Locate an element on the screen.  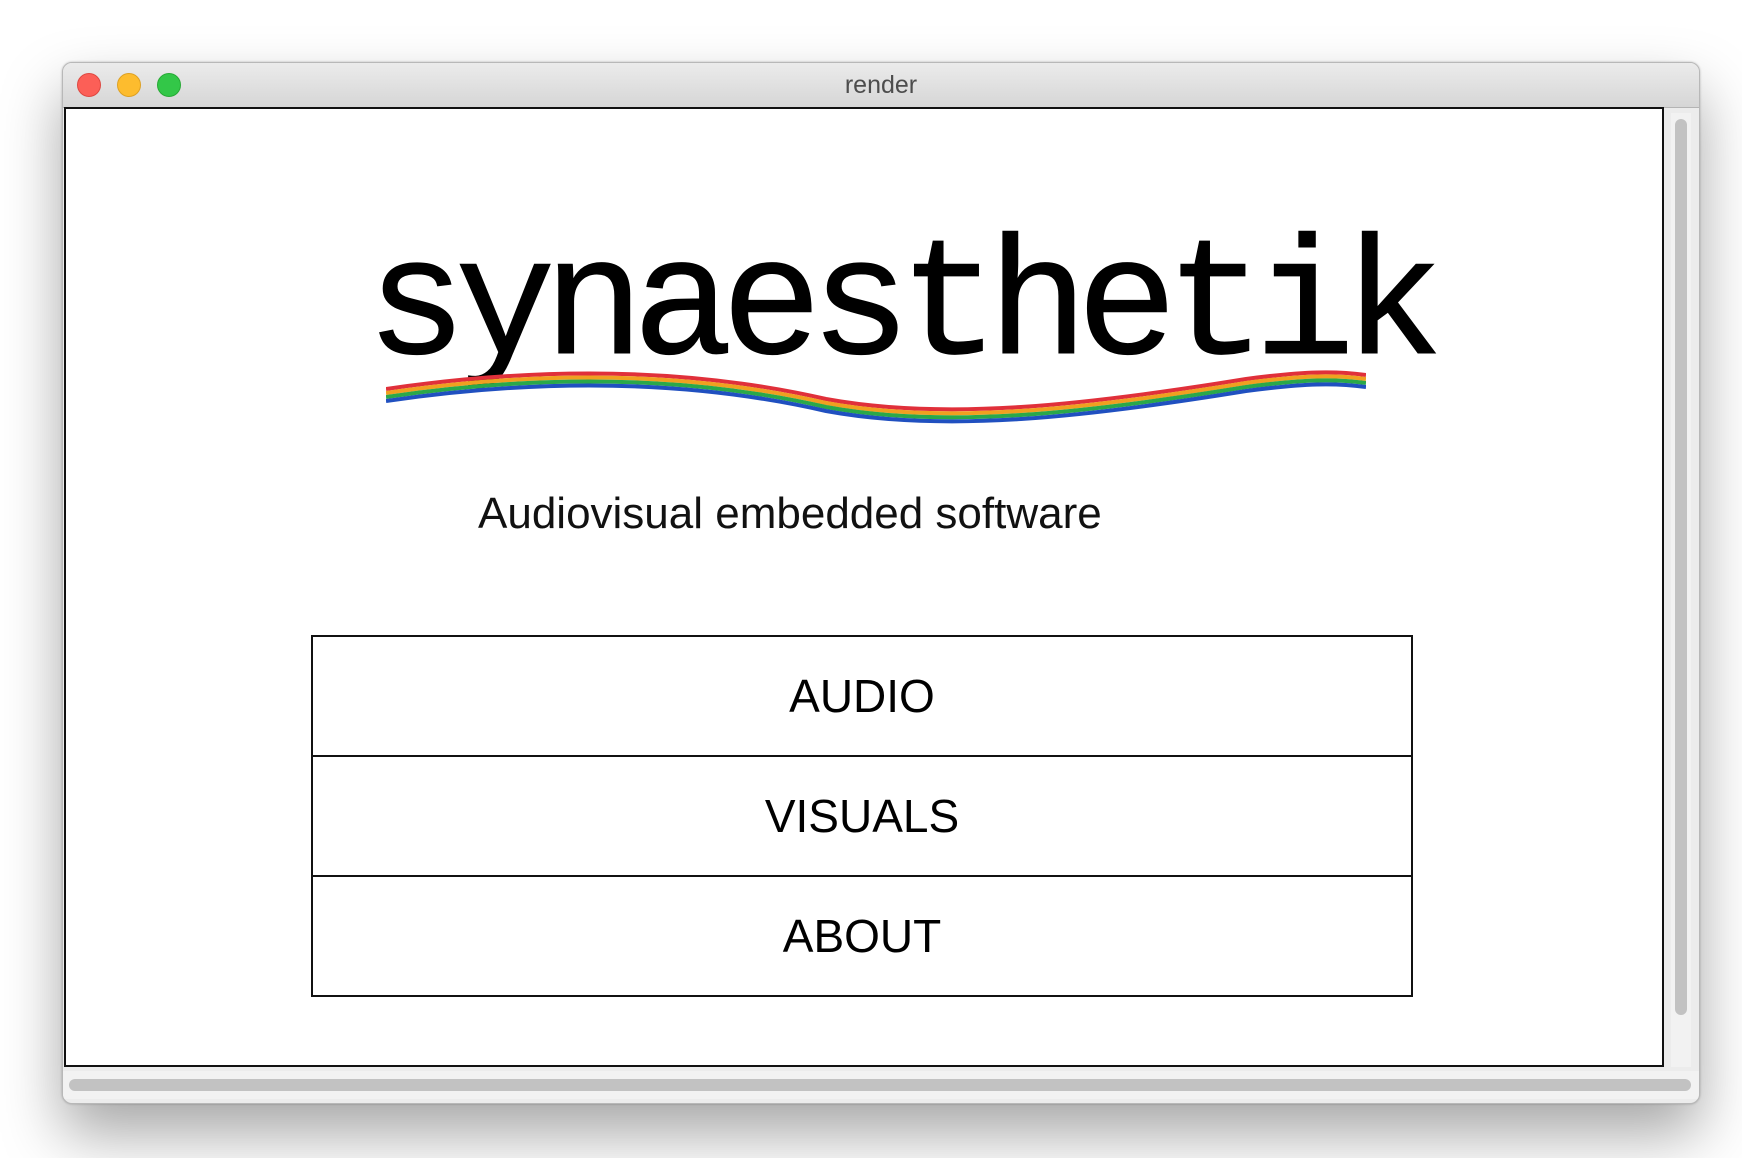
title-bar: render is located at coordinates (881, 85).